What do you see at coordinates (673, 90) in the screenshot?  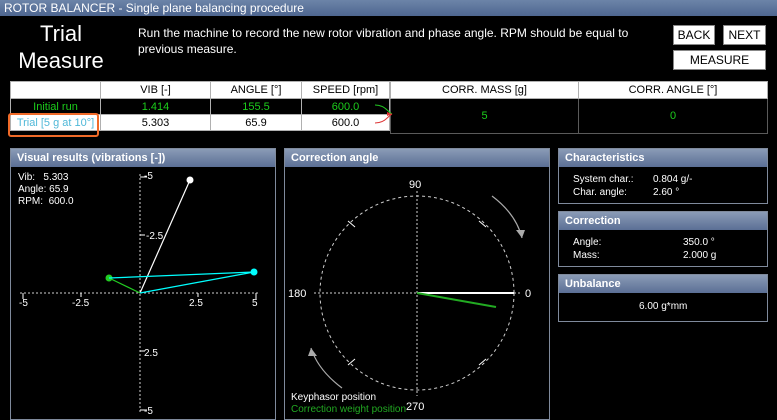 I see `column-header: CORR. ANGLE [°]` at bounding box center [673, 90].